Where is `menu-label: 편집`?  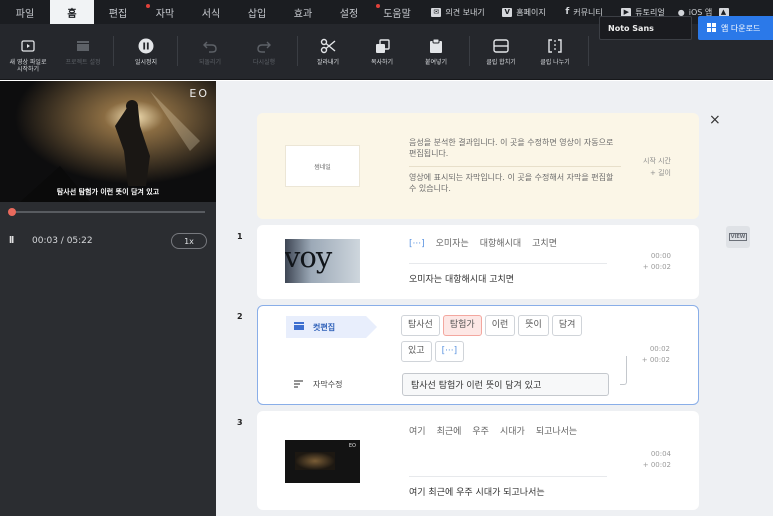
menu-label: 편집 is located at coordinates (118, 14).